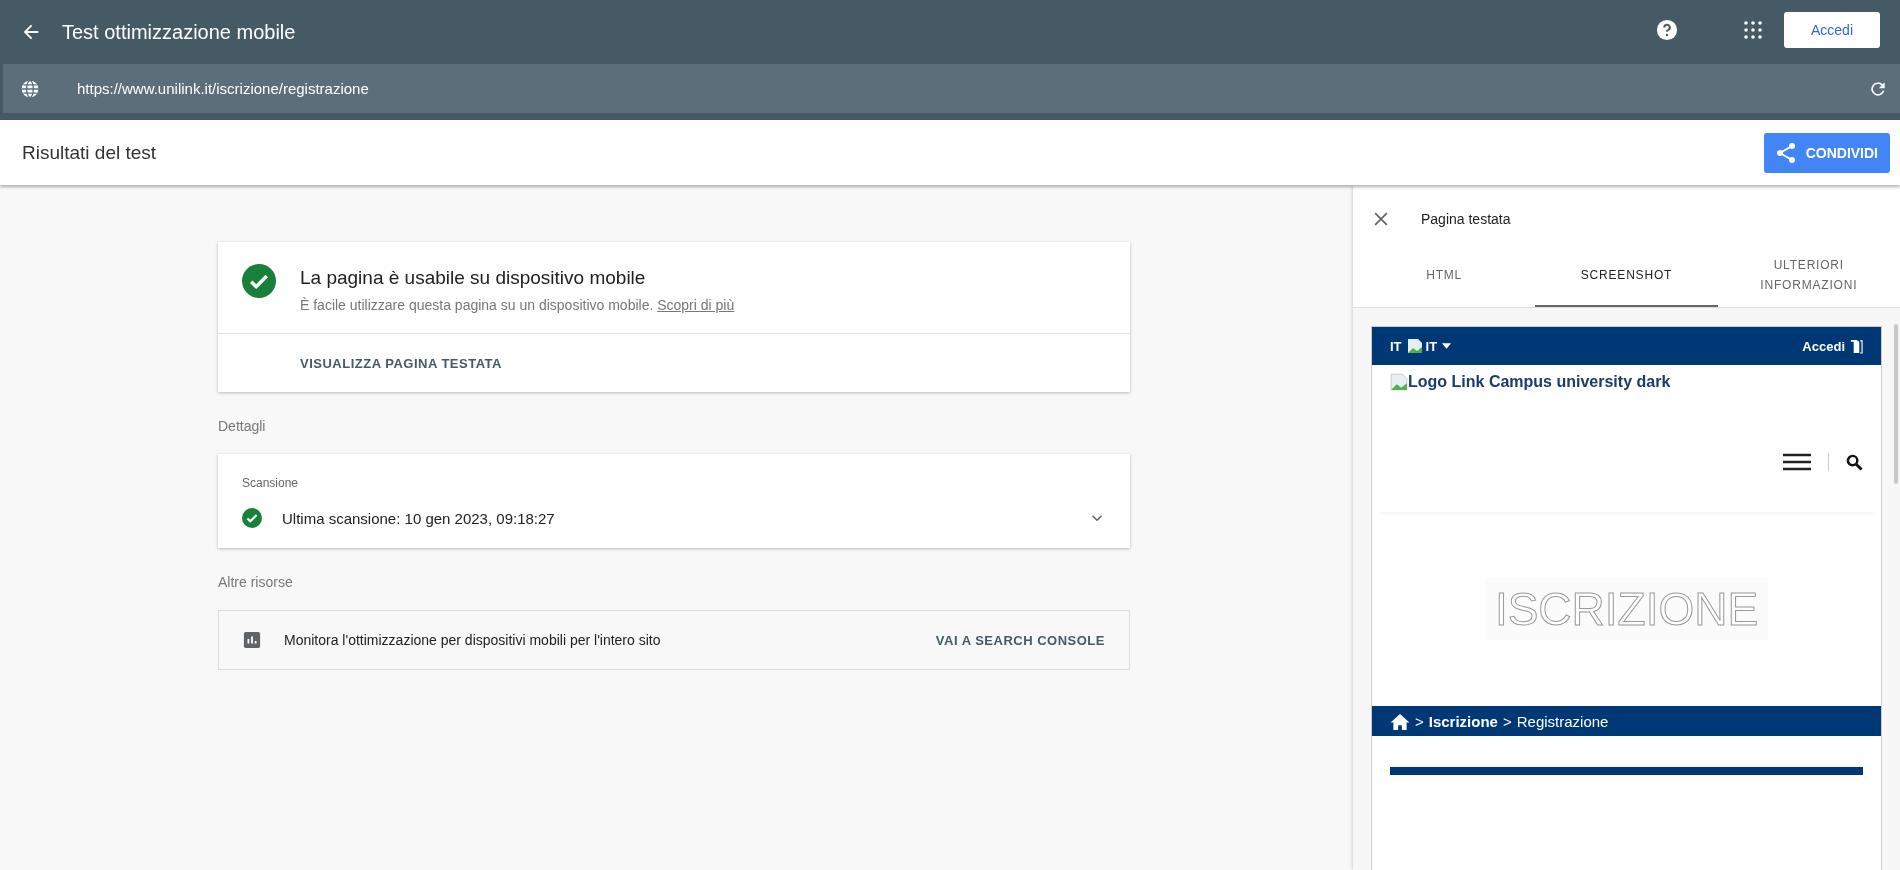 The height and width of the screenshot is (870, 1900). Describe the element at coordinates (1400, 721) in the screenshot. I see `home-icon` at that location.